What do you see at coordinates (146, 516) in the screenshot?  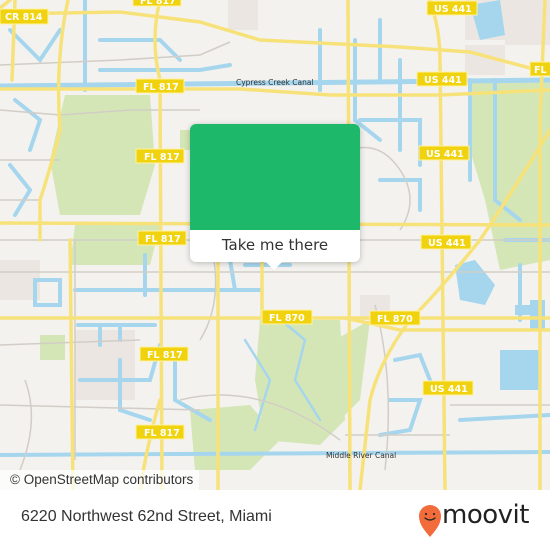 I see `address-text: 6220 Northwest 62nd Street, Miami` at bounding box center [146, 516].